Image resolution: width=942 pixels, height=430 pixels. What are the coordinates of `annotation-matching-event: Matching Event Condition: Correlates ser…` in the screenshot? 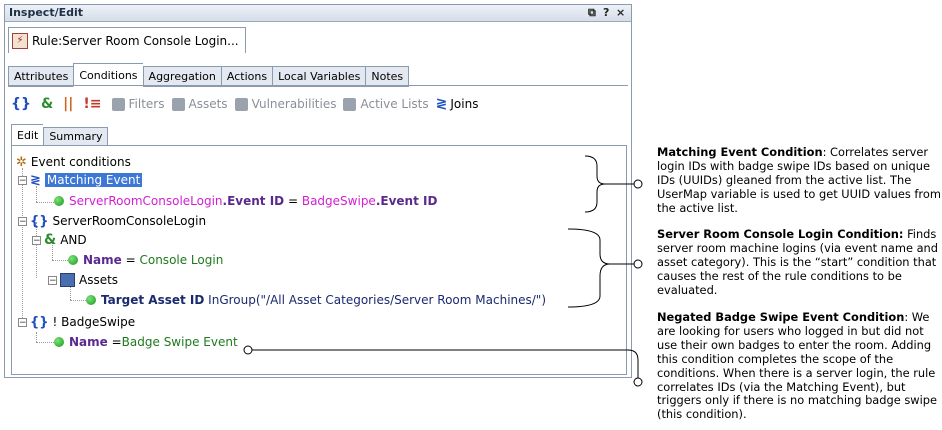 It's located at (799, 180).